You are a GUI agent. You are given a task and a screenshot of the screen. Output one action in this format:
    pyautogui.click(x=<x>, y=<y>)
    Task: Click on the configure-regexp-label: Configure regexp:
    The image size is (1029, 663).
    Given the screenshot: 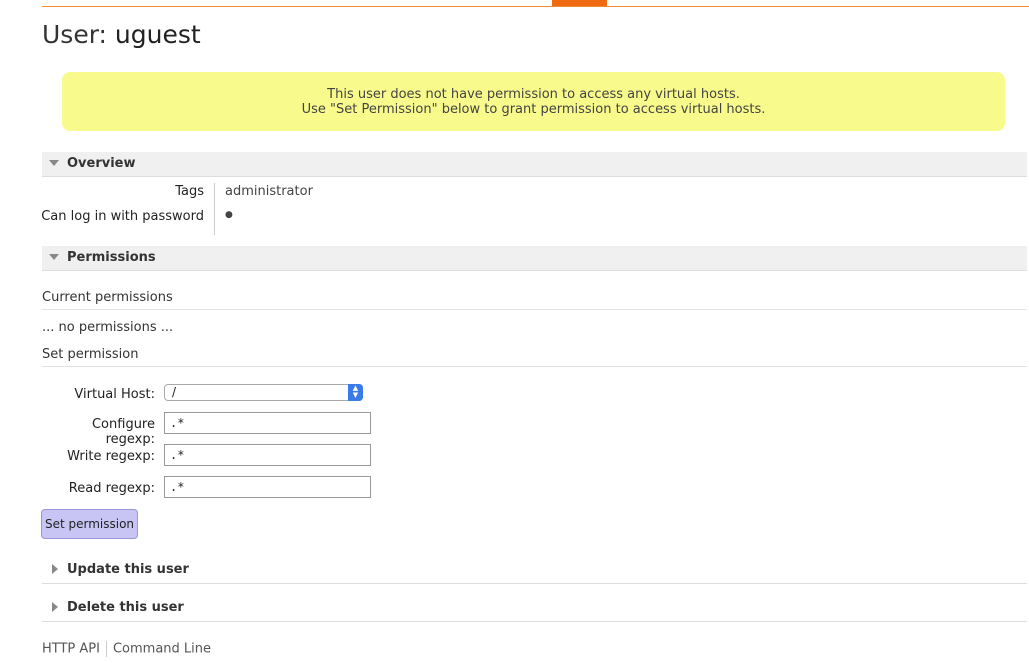 What is the action you would take?
    pyautogui.click(x=123, y=432)
    